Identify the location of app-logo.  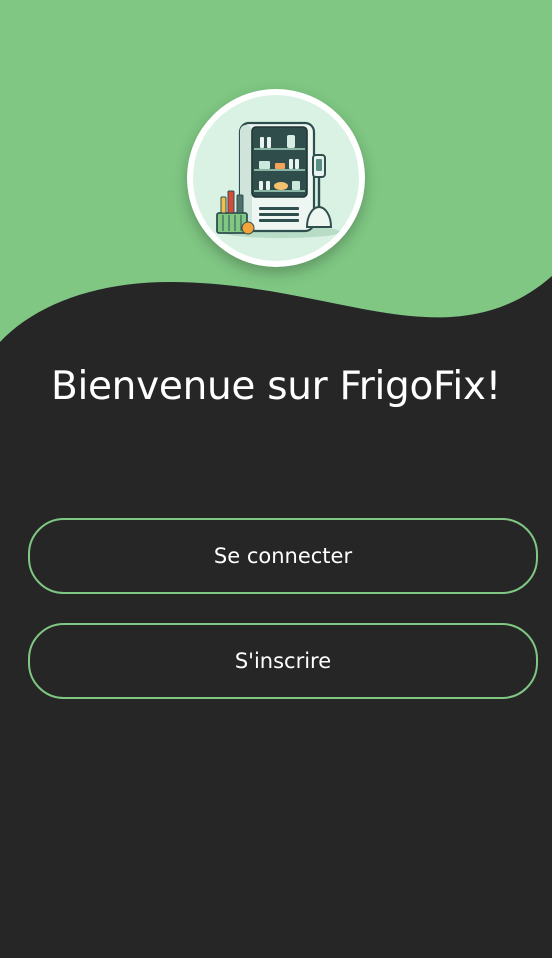
(276, 178).